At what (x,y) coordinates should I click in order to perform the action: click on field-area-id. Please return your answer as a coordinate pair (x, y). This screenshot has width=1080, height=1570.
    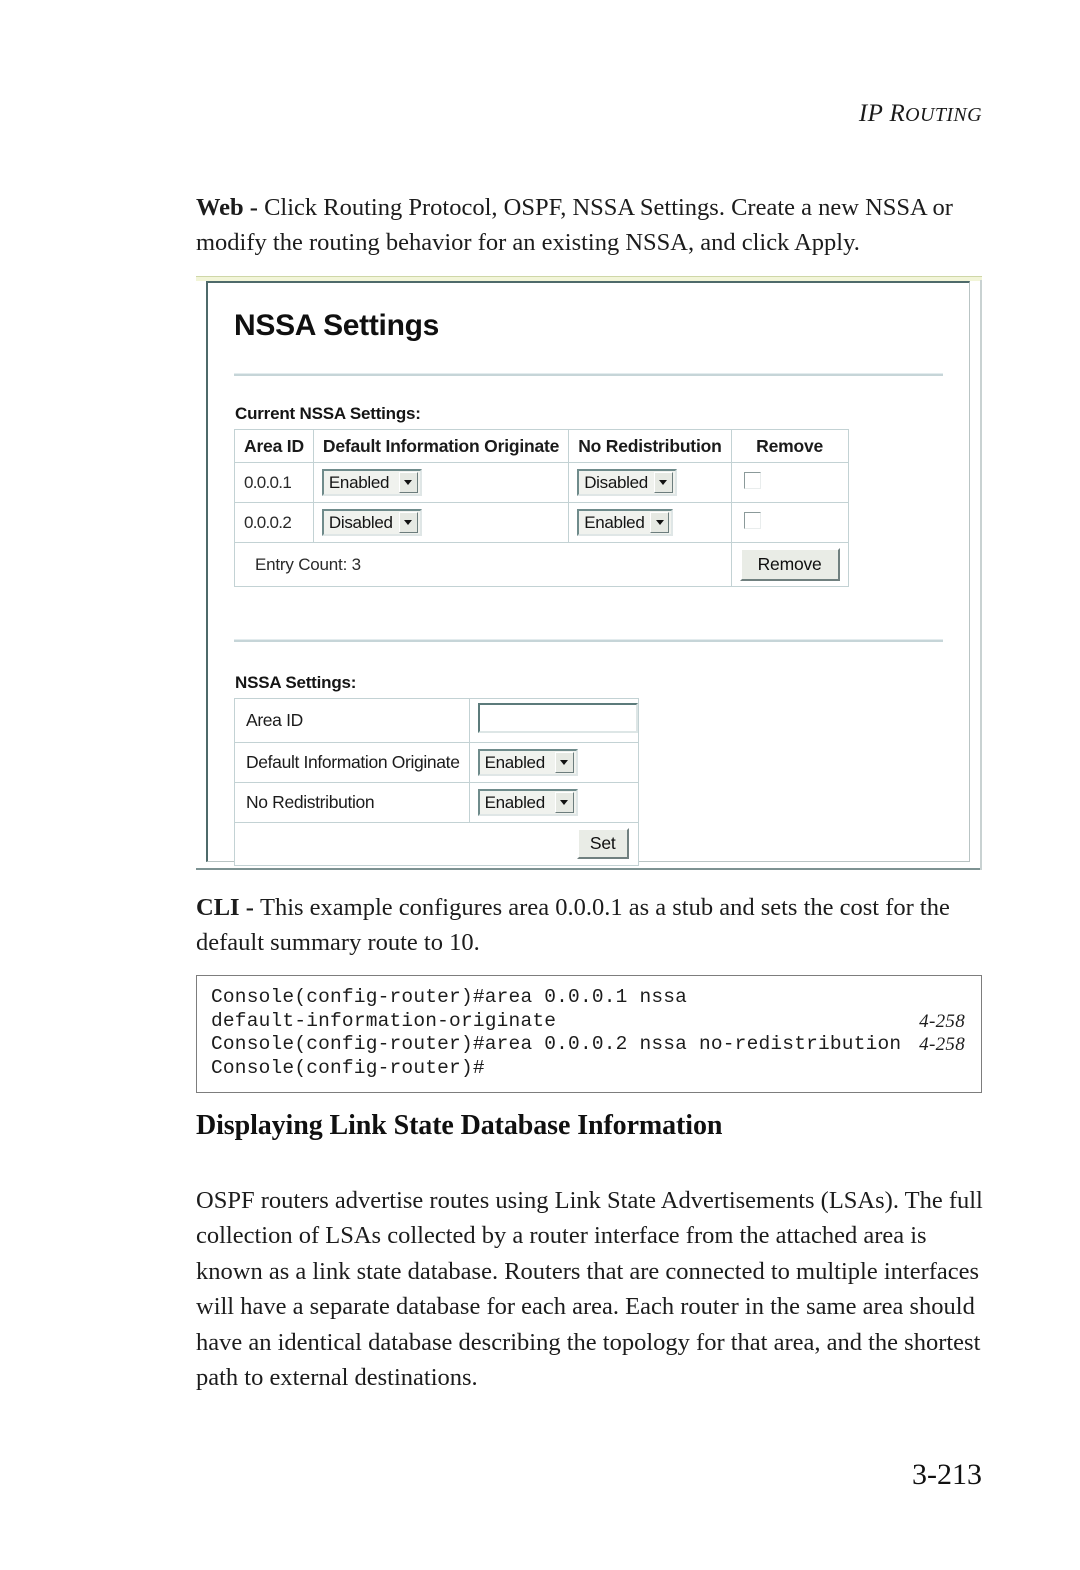
    Looking at the image, I should click on (553, 720).